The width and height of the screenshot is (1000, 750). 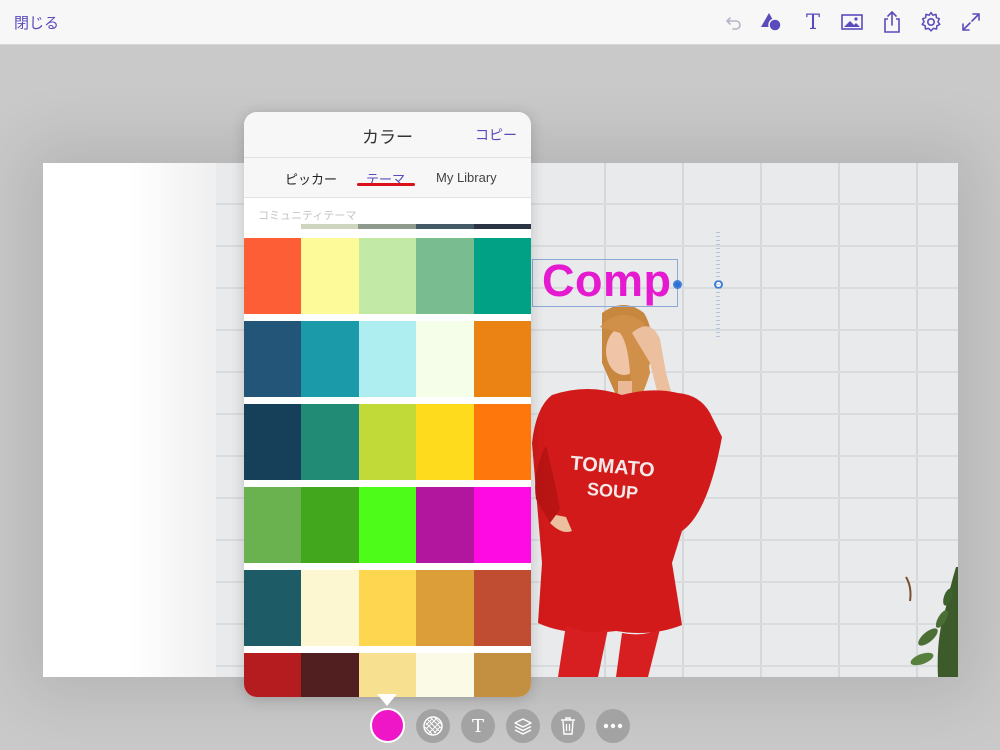 I want to click on image-icon, so click(x=852, y=22).